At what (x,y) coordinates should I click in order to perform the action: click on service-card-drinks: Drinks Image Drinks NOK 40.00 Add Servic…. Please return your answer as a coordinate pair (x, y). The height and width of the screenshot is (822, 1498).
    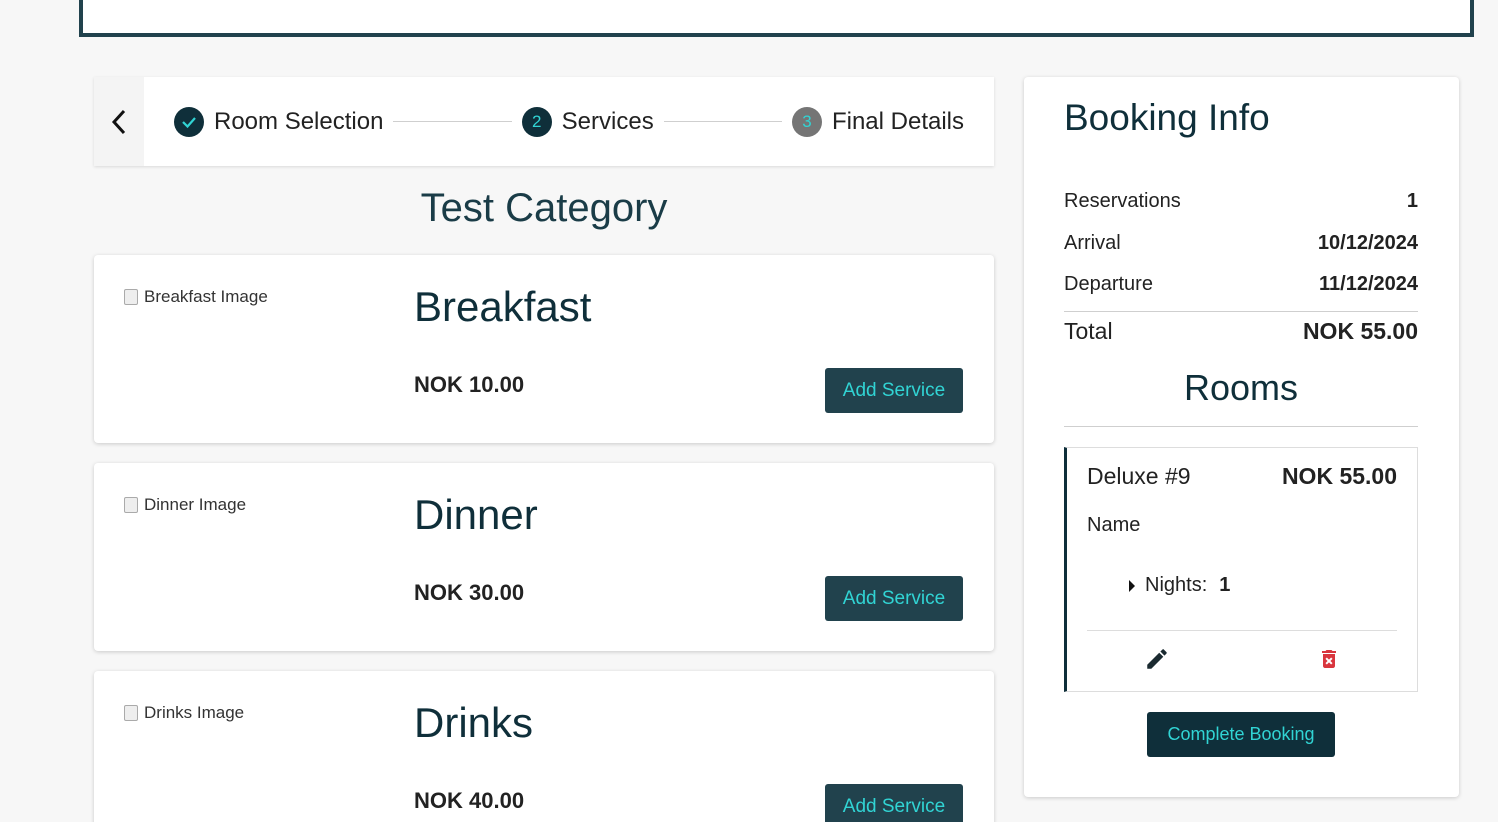
    Looking at the image, I should click on (544, 746).